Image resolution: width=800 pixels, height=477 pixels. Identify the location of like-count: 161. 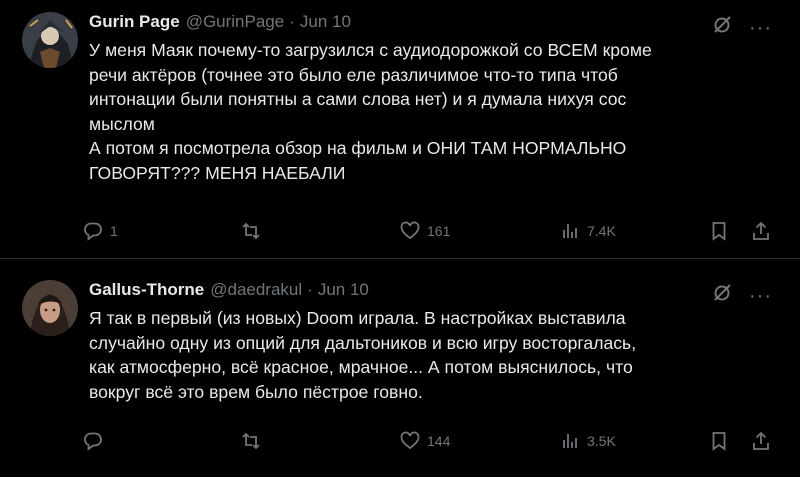
(439, 231).